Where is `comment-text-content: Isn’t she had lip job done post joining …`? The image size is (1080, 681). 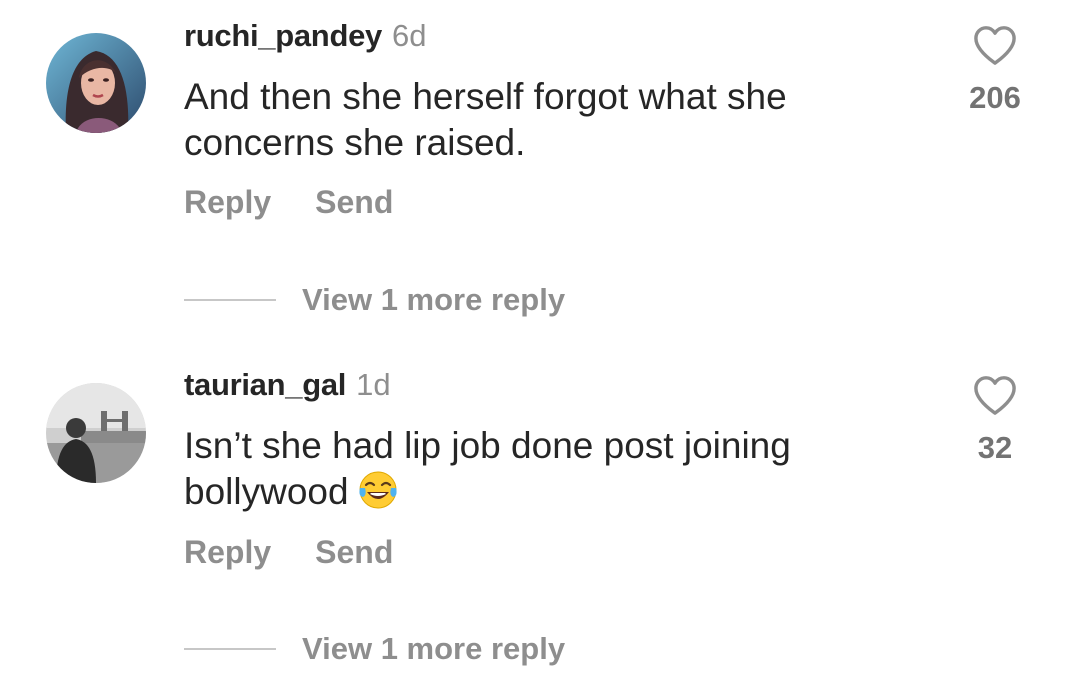 comment-text-content: Isn’t she had lip job done post joining … is located at coordinates (487, 468).